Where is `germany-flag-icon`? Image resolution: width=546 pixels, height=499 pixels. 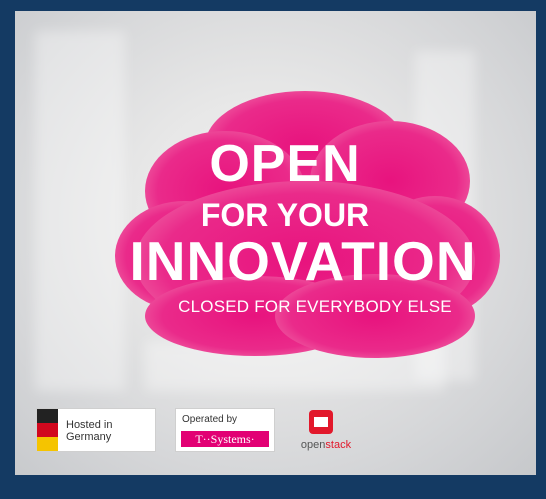 germany-flag-icon is located at coordinates (47, 430).